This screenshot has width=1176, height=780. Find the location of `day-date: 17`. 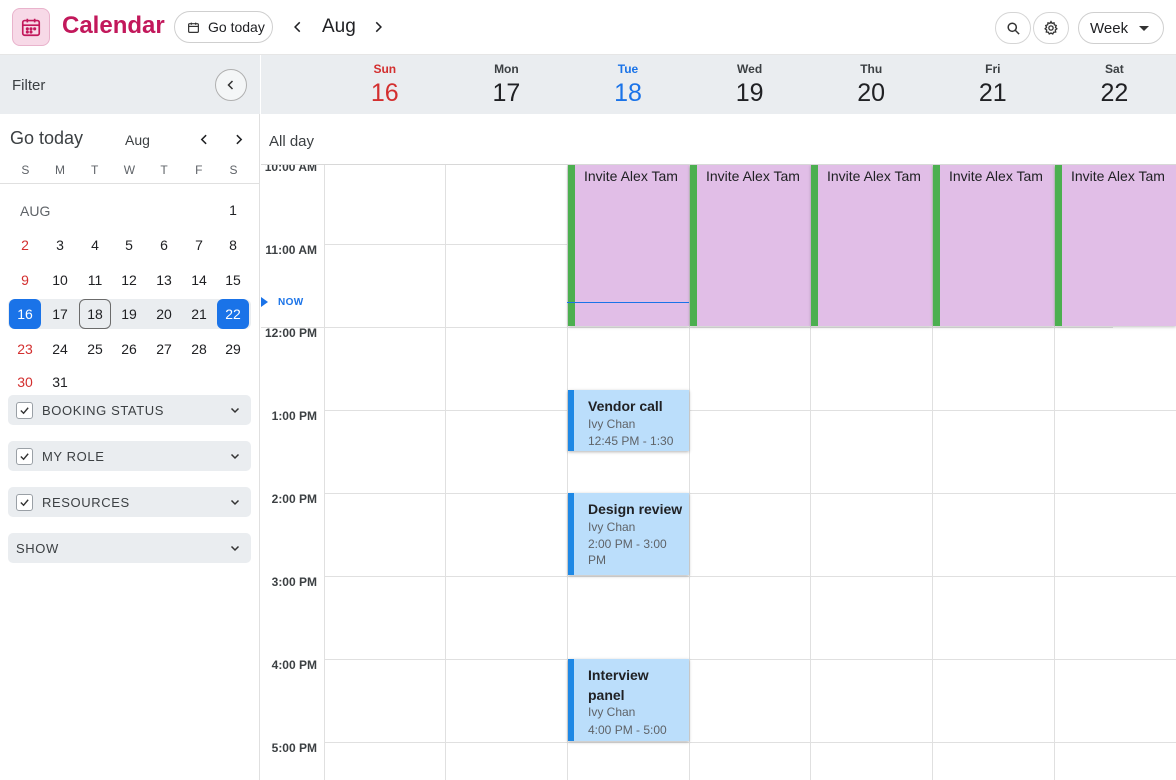

day-date: 17 is located at coordinates (506, 93).